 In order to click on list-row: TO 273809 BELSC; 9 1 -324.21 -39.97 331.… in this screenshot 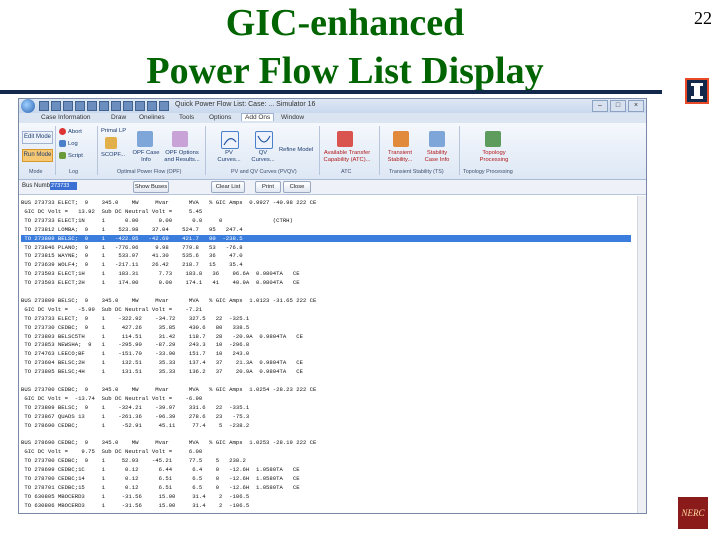, I will do `click(326, 407)`.